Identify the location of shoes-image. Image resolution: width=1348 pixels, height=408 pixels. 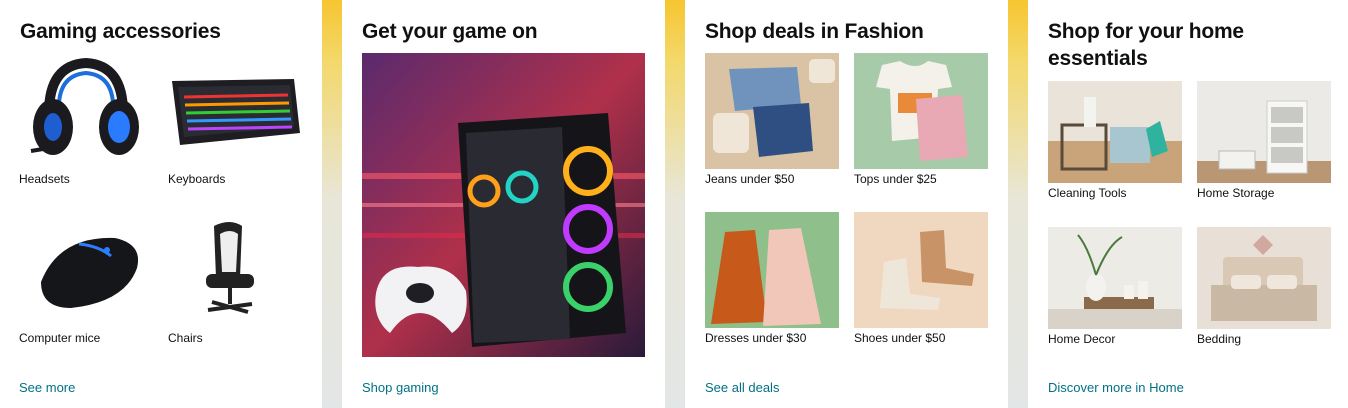
(921, 270).